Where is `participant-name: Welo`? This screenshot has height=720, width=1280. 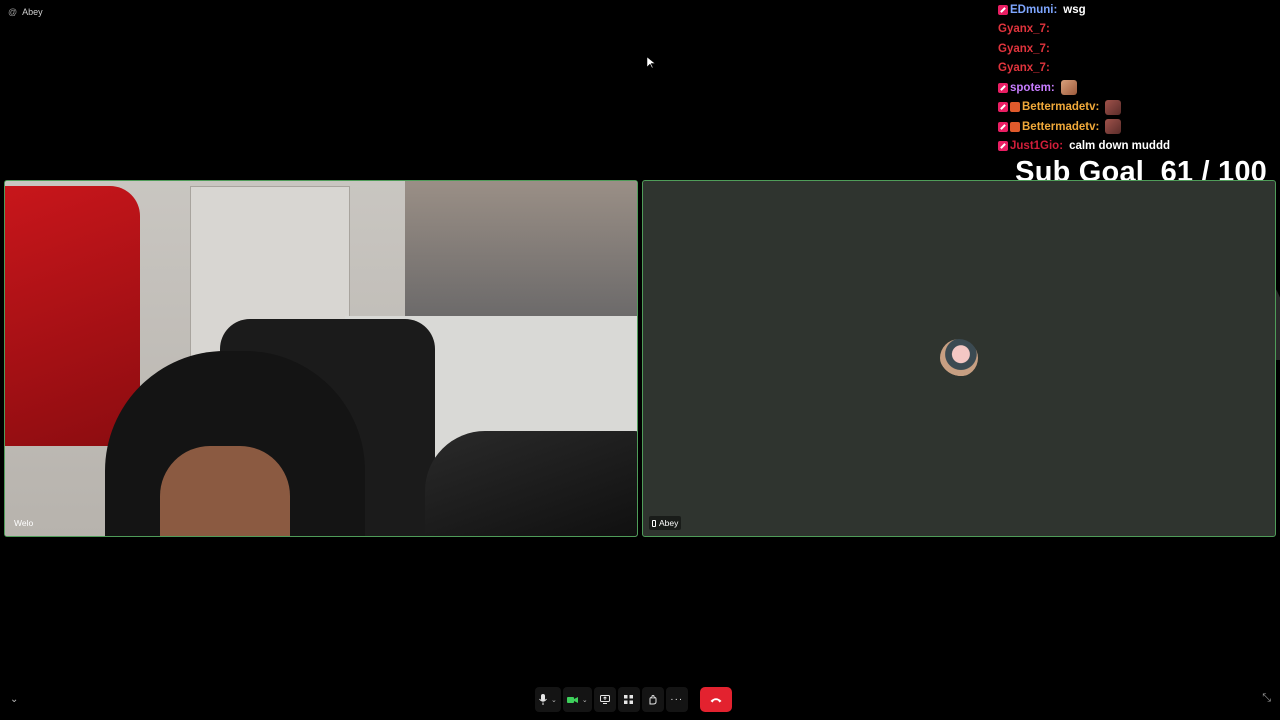 participant-name: Welo is located at coordinates (24, 523).